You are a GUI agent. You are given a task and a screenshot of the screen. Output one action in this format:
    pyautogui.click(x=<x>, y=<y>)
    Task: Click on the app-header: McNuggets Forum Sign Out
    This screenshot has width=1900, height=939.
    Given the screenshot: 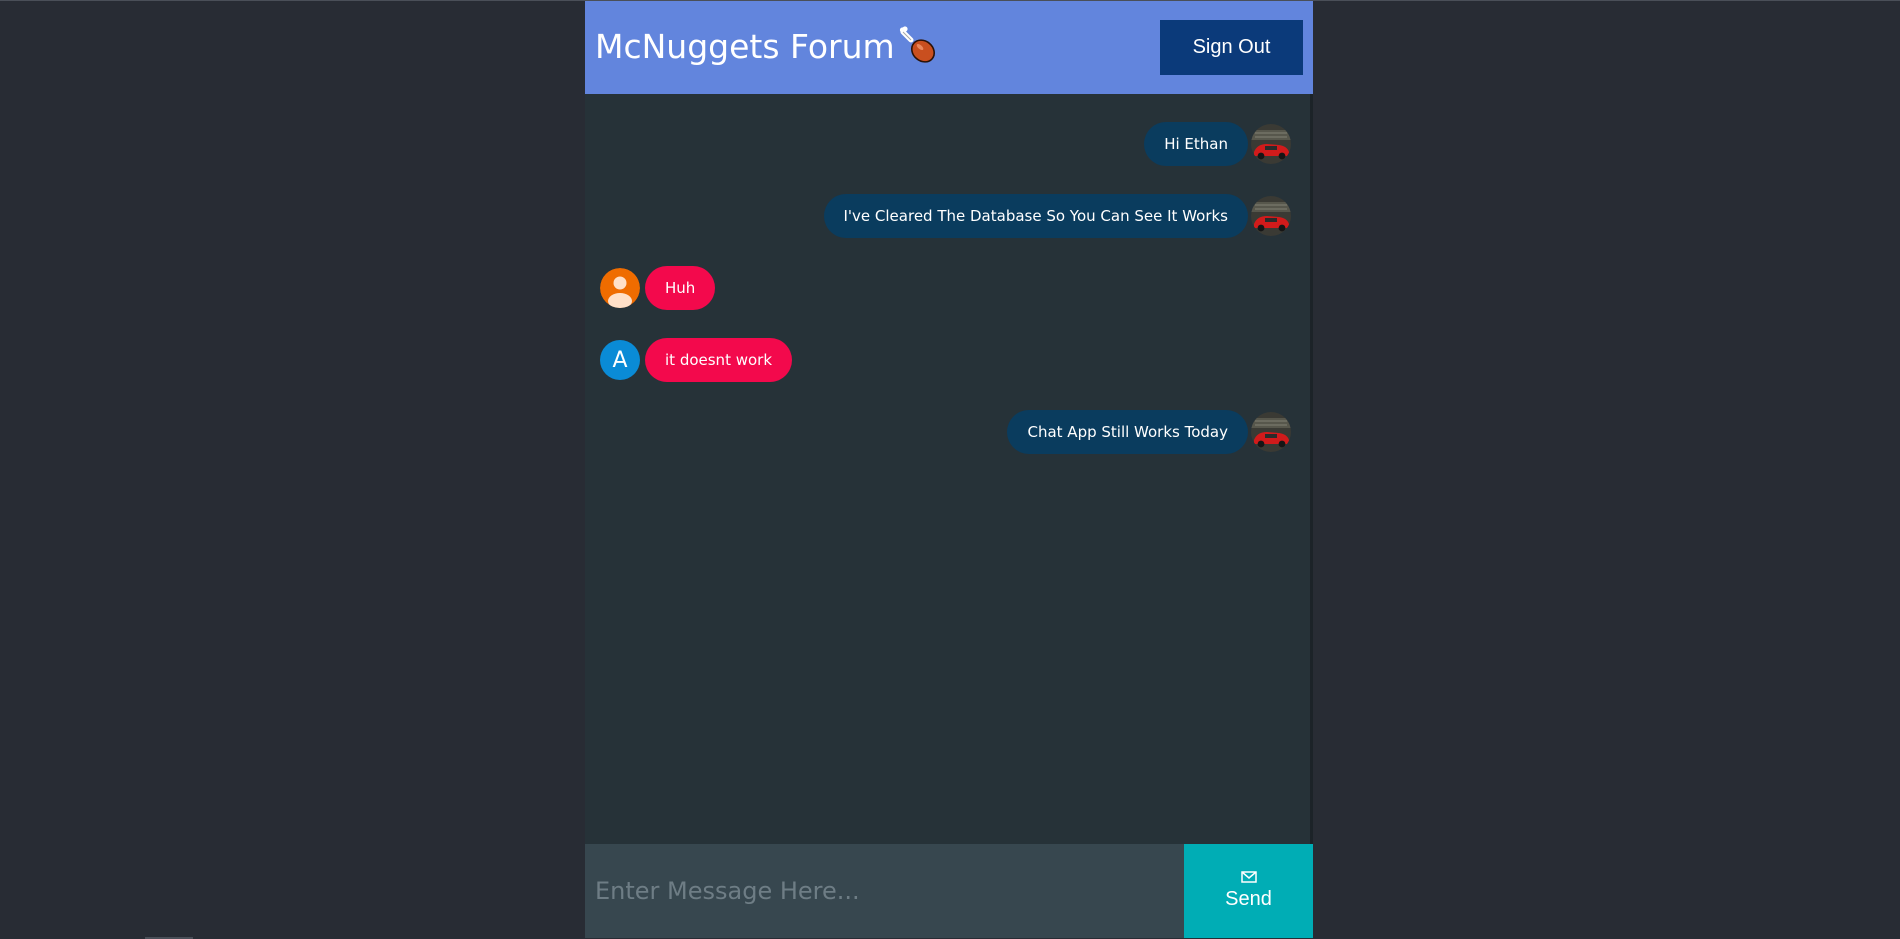 What is the action you would take?
    pyautogui.click(x=949, y=47)
    